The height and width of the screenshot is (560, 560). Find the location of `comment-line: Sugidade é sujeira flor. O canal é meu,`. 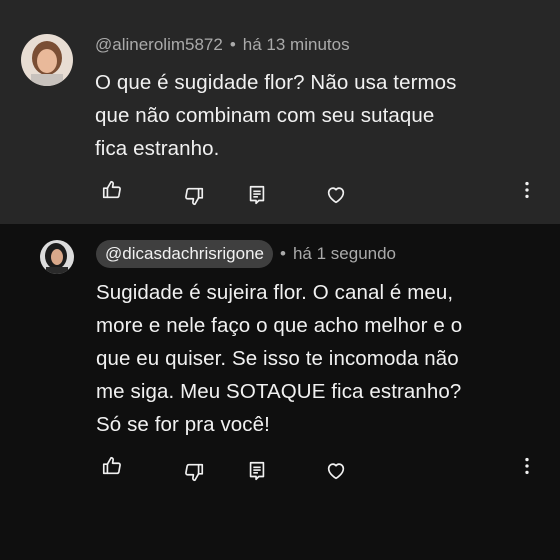

comment-line: Sugidade é sujeira flor. O canal é meu, is located at coordinates (275, 292).